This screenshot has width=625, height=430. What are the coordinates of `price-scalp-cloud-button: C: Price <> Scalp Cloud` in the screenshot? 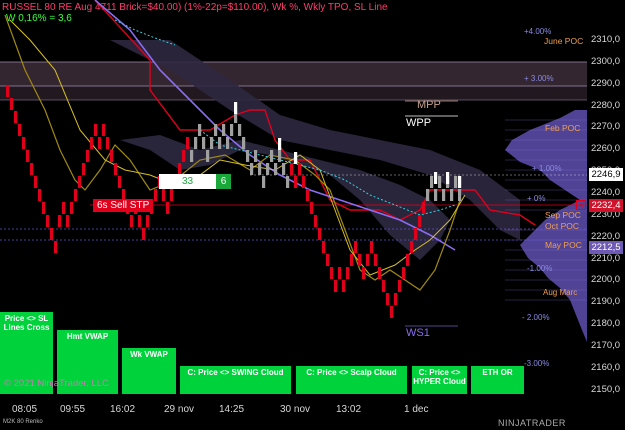 It's located at (351, 380).